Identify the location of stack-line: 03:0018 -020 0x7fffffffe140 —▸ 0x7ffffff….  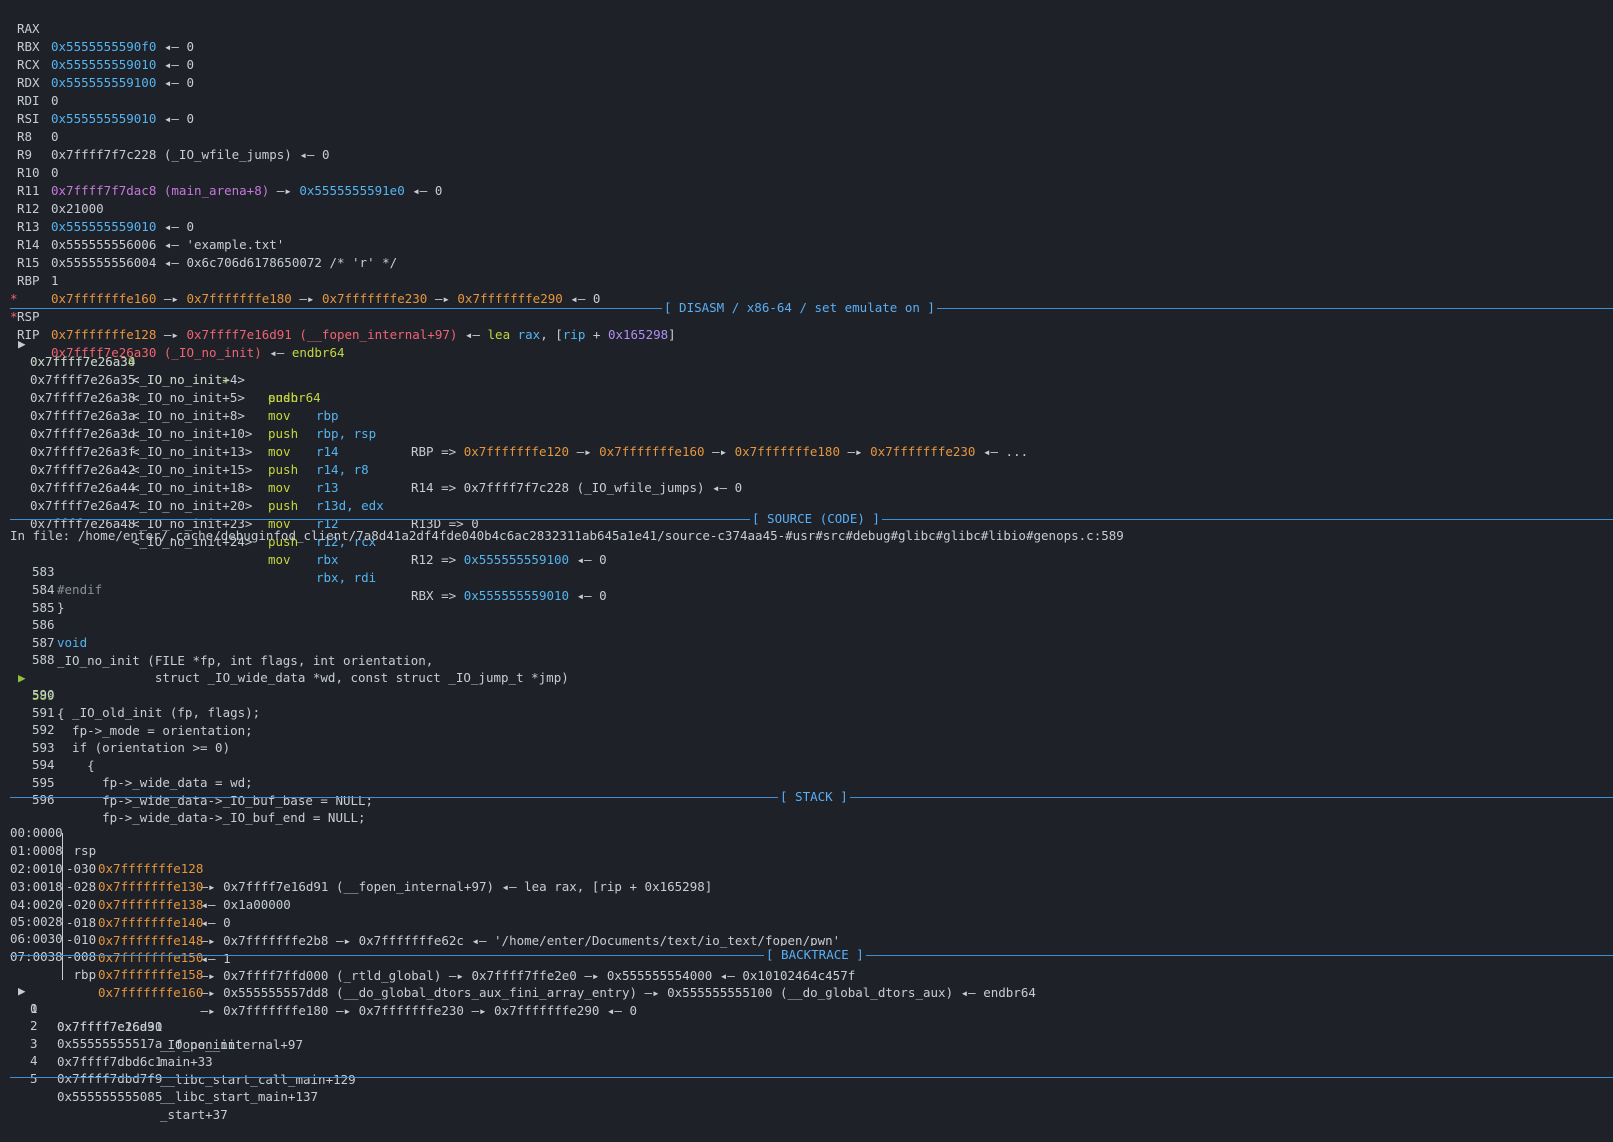
(420, 904).